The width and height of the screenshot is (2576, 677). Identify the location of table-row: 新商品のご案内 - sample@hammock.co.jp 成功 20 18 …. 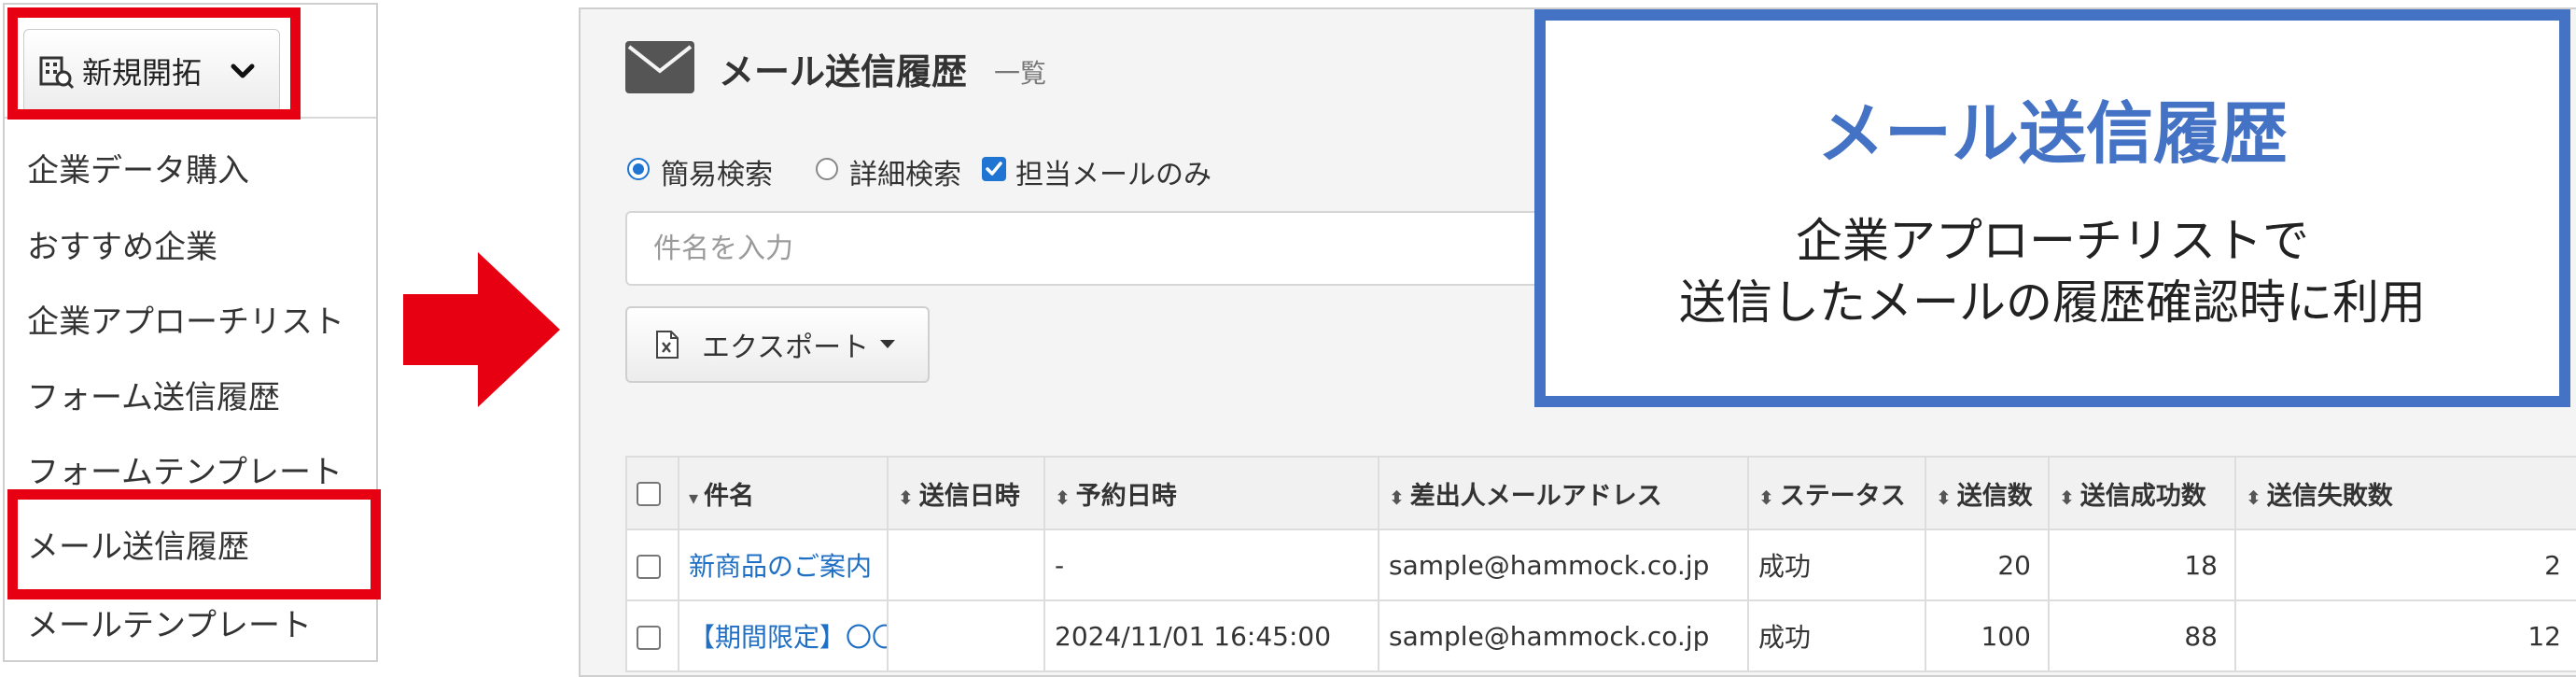
(1600, 565).